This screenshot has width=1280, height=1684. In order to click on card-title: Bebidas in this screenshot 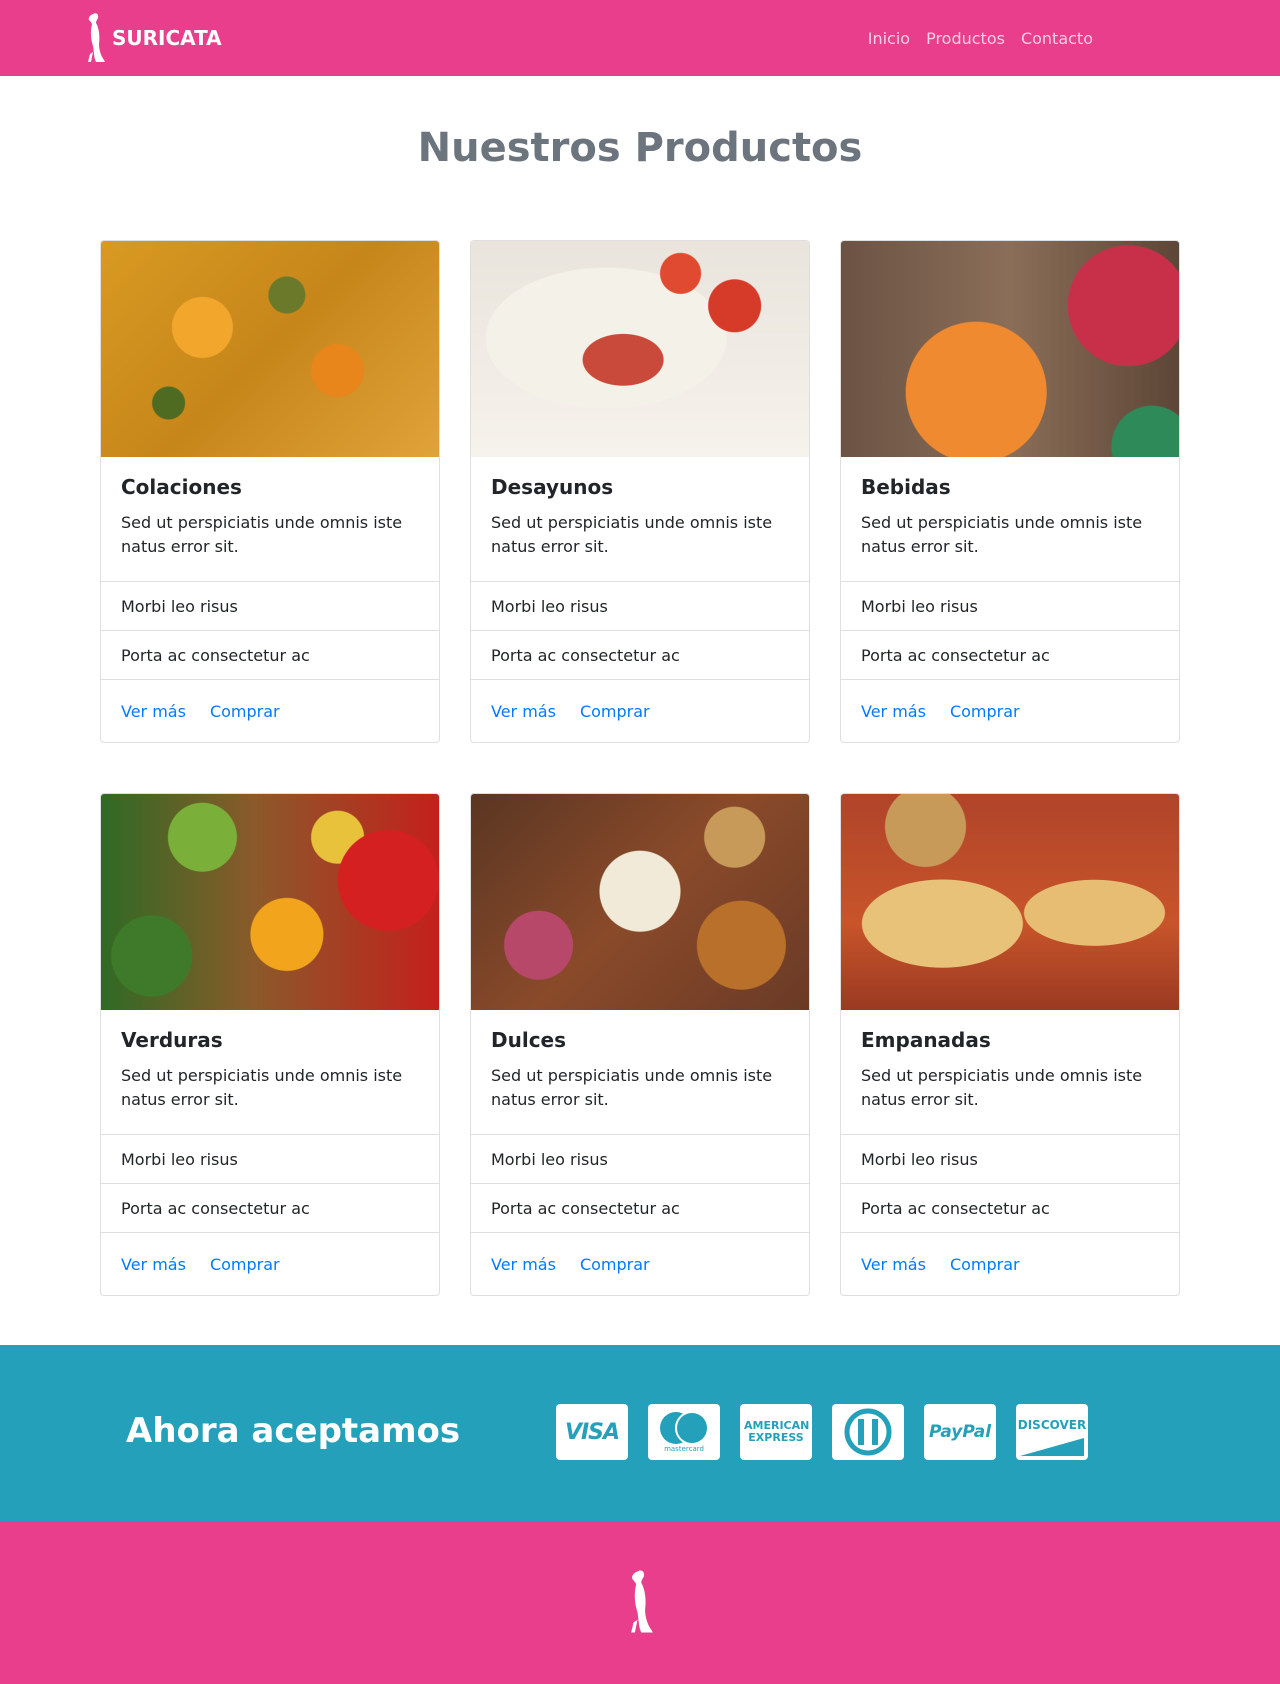, I will do `click(906, 487)`.